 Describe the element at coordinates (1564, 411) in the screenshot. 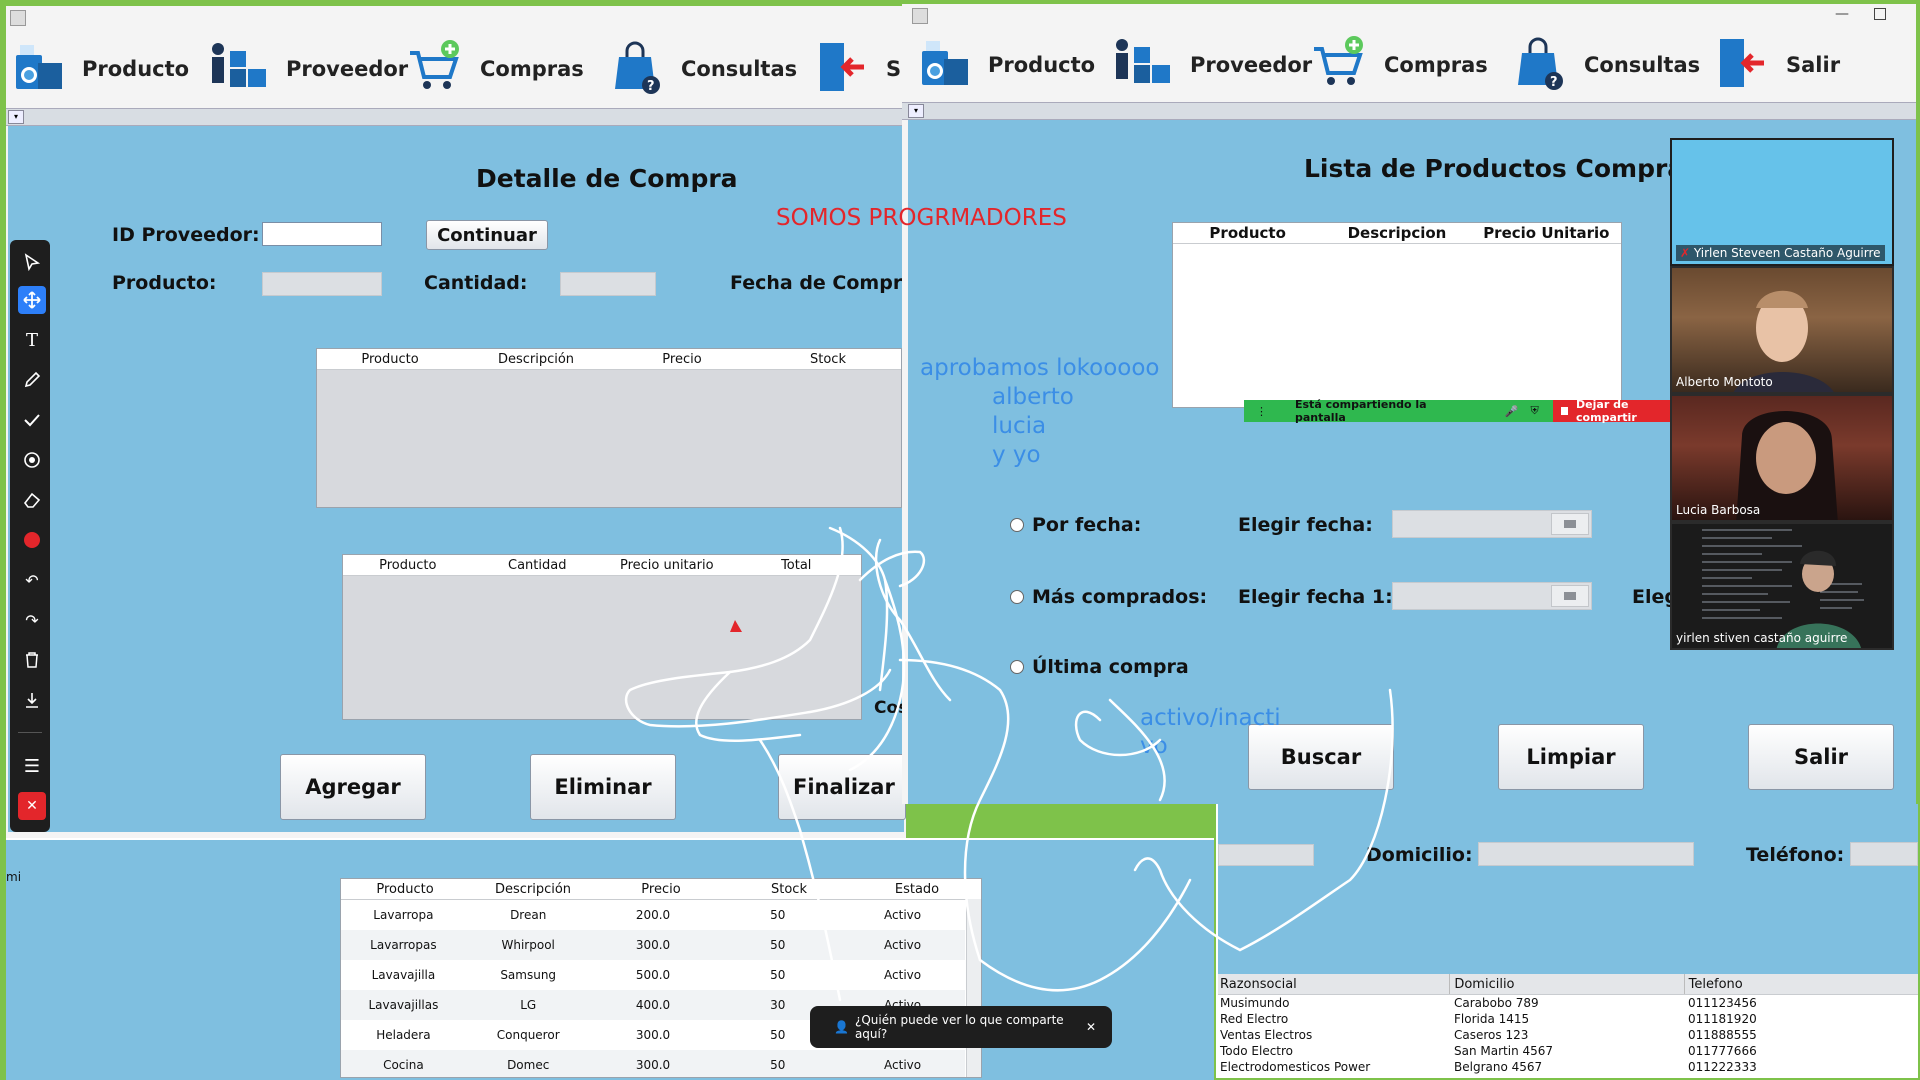

I see `stop-icon` at that location.